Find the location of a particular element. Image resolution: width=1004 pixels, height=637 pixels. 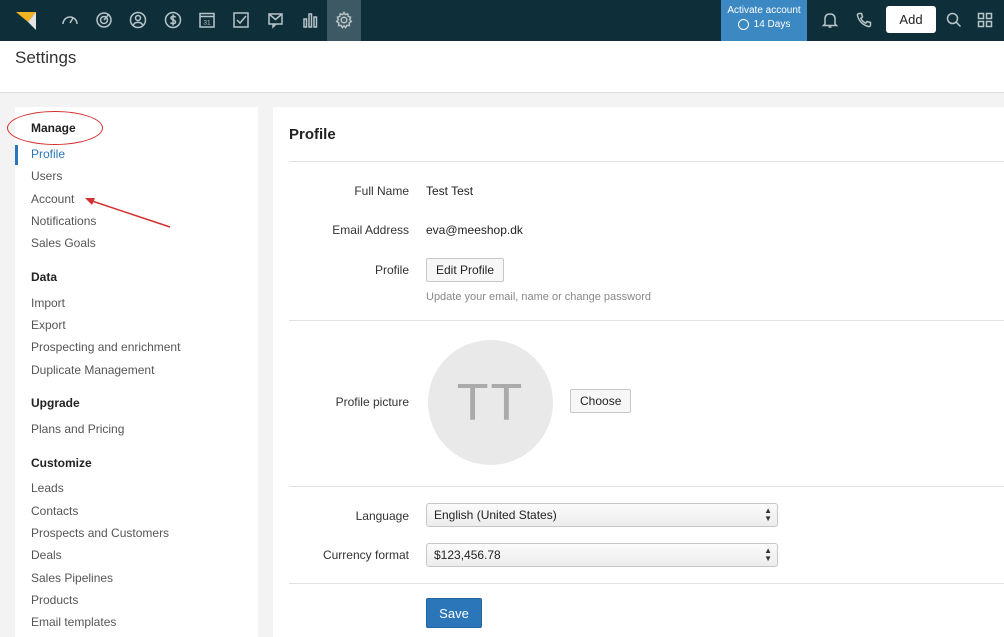

section-title-data: Data is located at coordinates (44, 277).